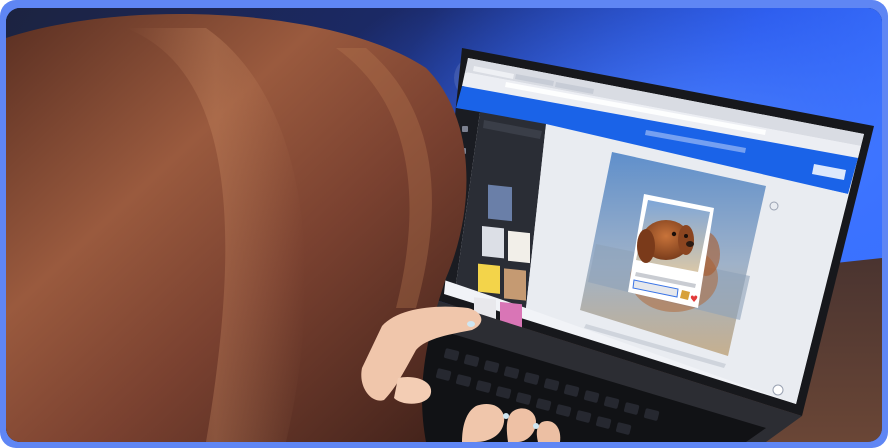 This screenshot has width=888, height=448. I want to click on heart-icon: ♥, so click(694, 300).